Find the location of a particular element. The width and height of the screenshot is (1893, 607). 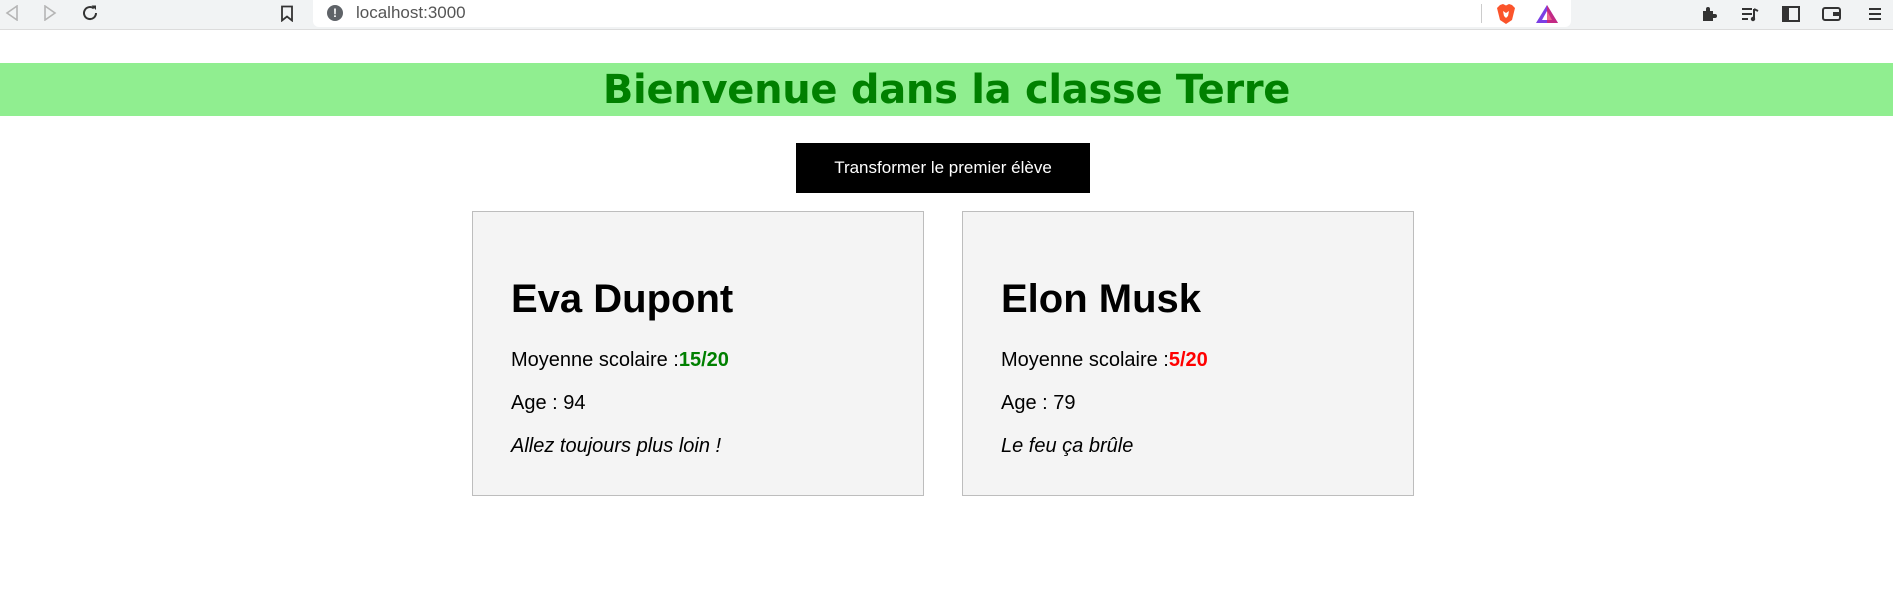

student-quote: Le feu ça brûle is located at coordinates (1067, 446).